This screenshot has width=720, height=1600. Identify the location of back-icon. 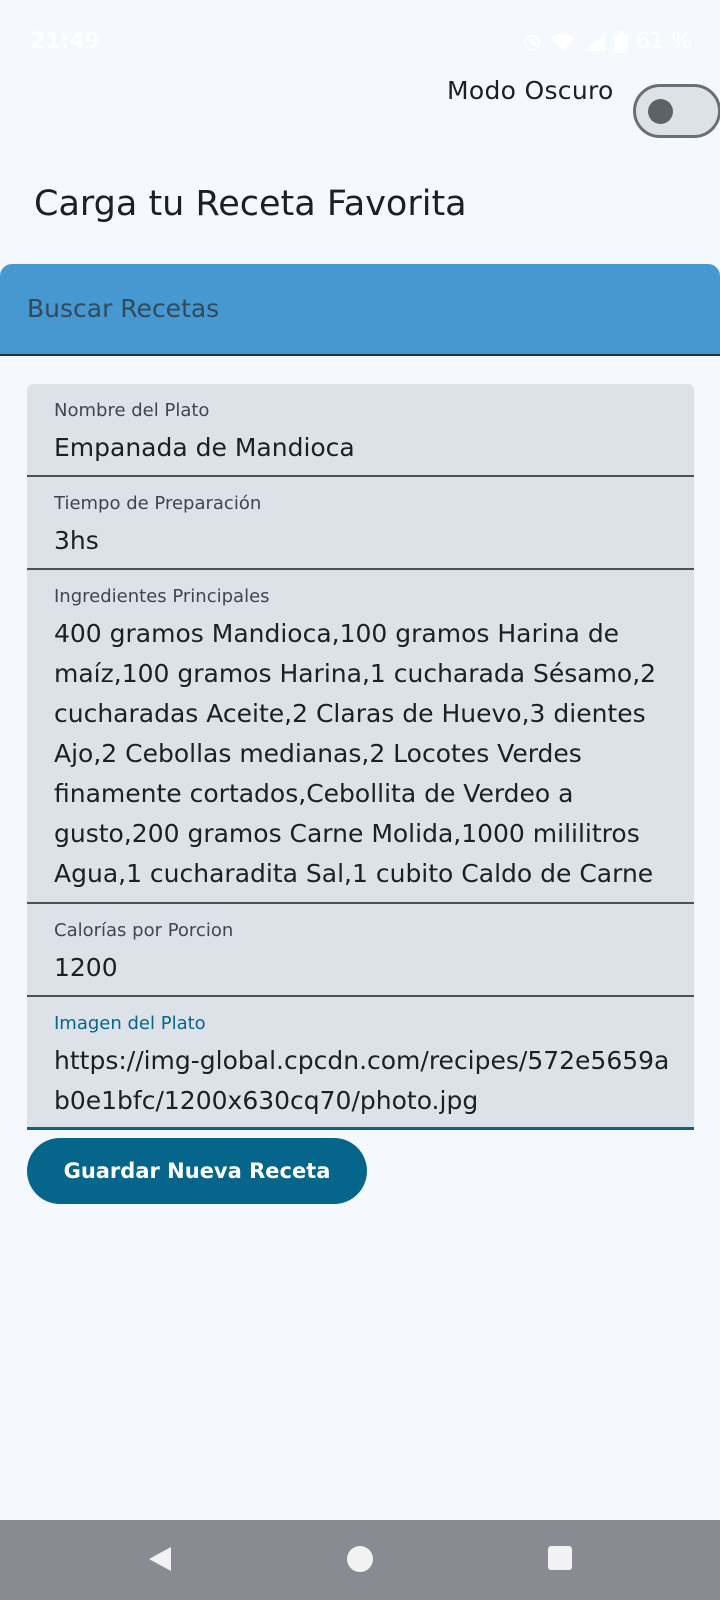
(160, 1561).